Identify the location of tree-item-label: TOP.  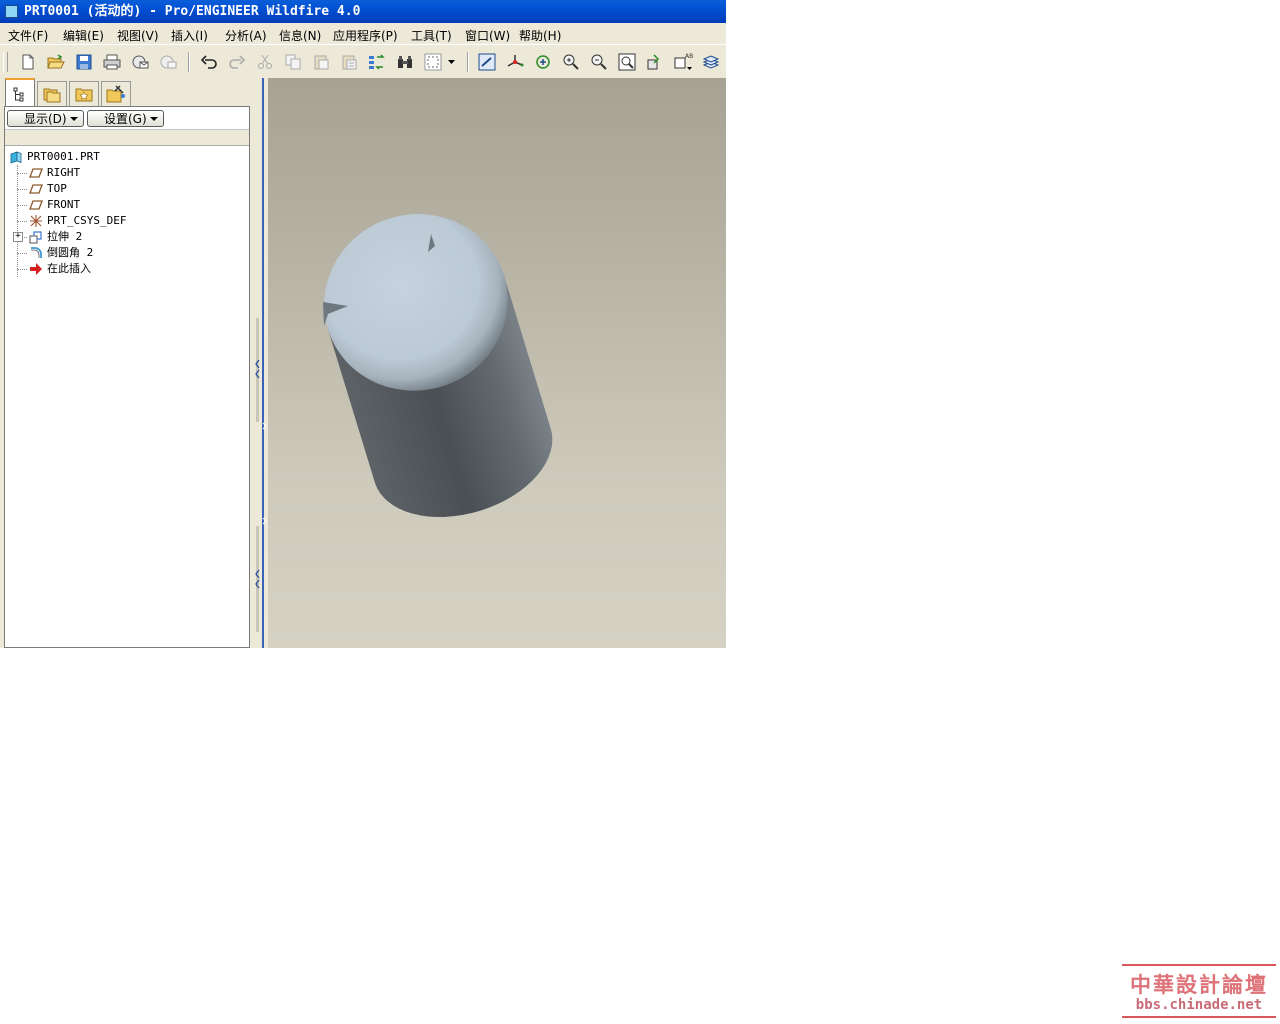
(57, 188).